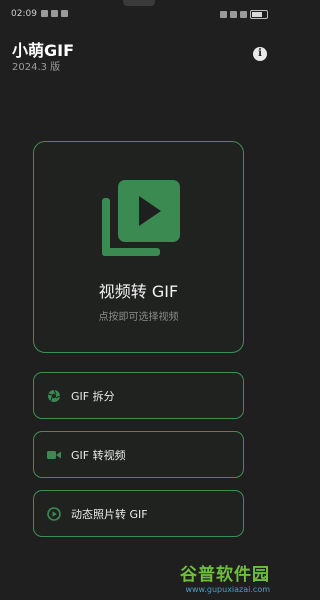 The image size is (320, 600). What do you see at coordinates (98, 455) in the screenshot?
I see `gif-to-video-label: GIF 转视频` at bounding box center [98, 455].